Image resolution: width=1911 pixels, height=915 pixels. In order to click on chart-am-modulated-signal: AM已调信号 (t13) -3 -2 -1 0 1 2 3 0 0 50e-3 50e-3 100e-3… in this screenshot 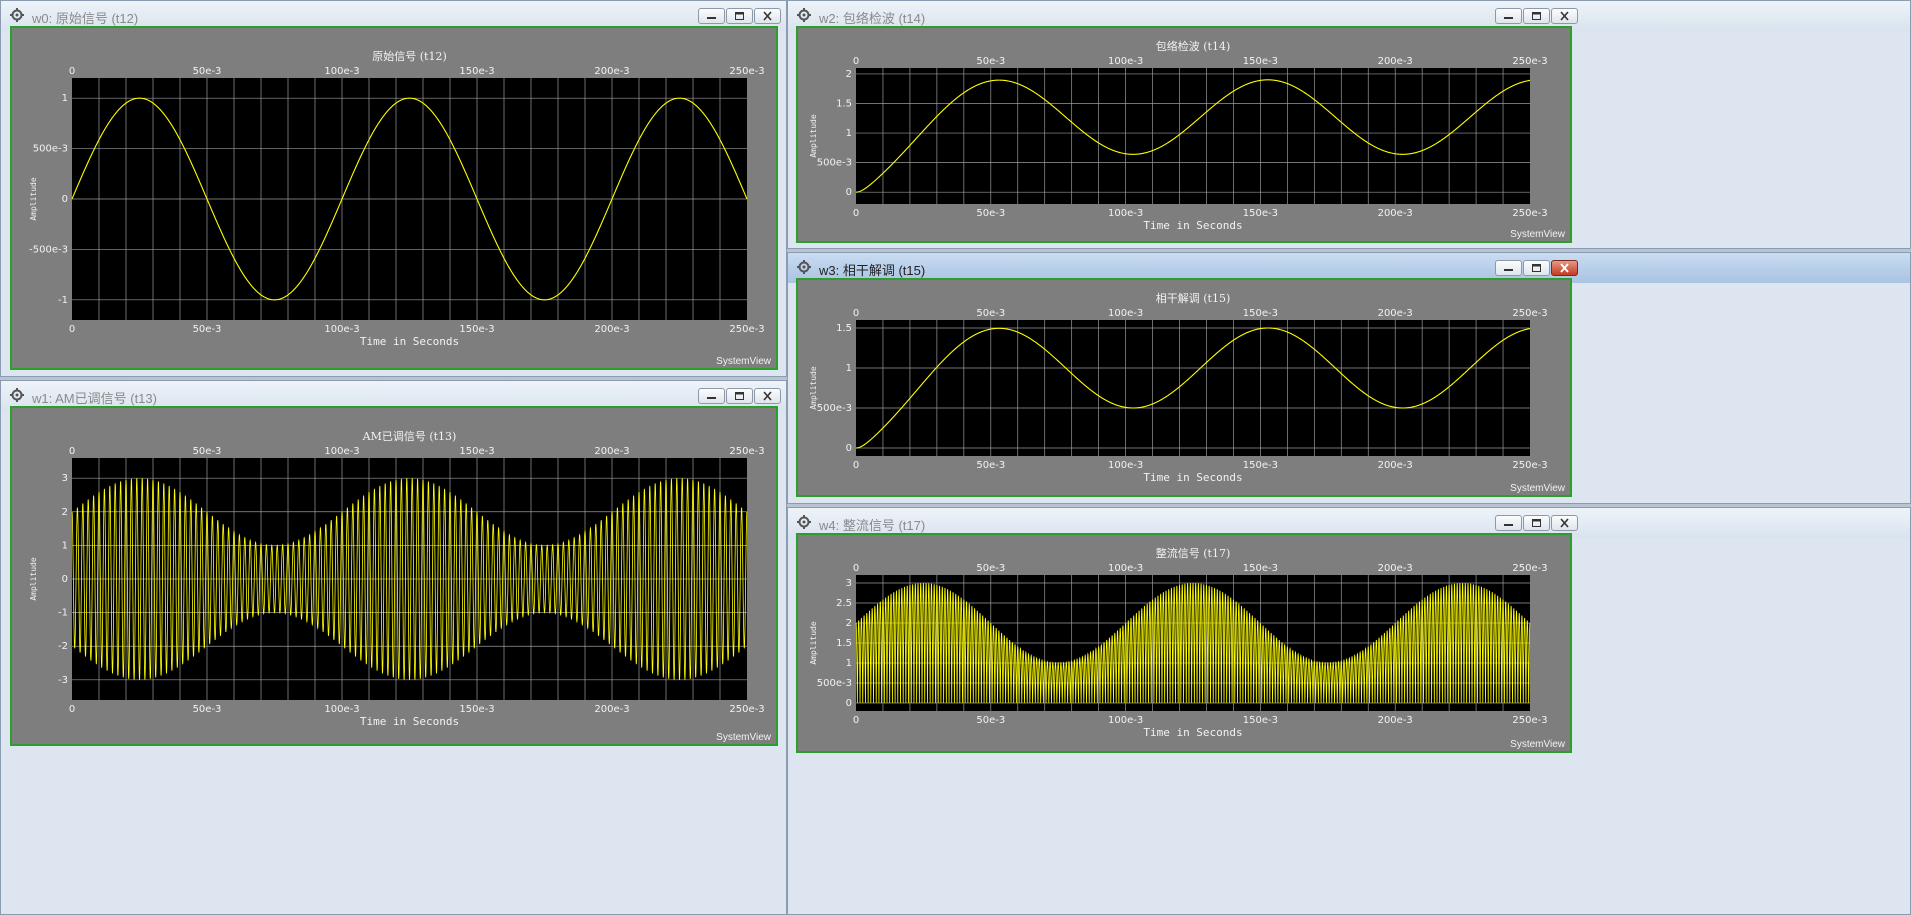, I will do `click(394, 576)`.